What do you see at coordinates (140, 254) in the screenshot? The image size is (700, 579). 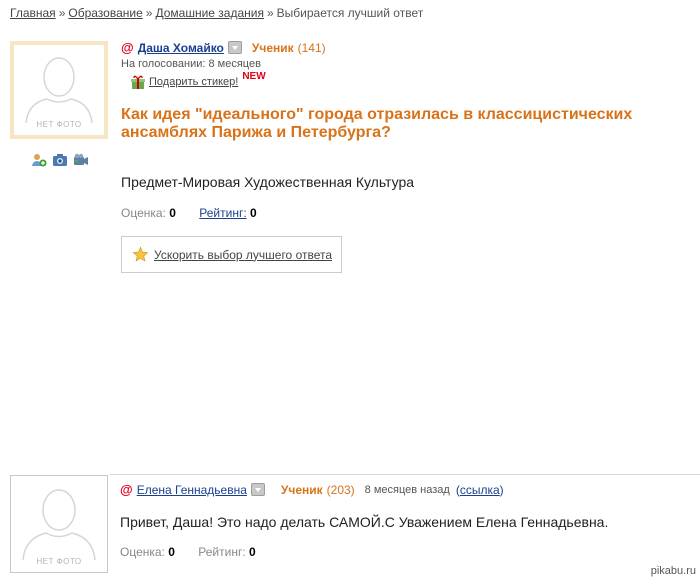 I see `star-icon` at bounding box center [140, 254].